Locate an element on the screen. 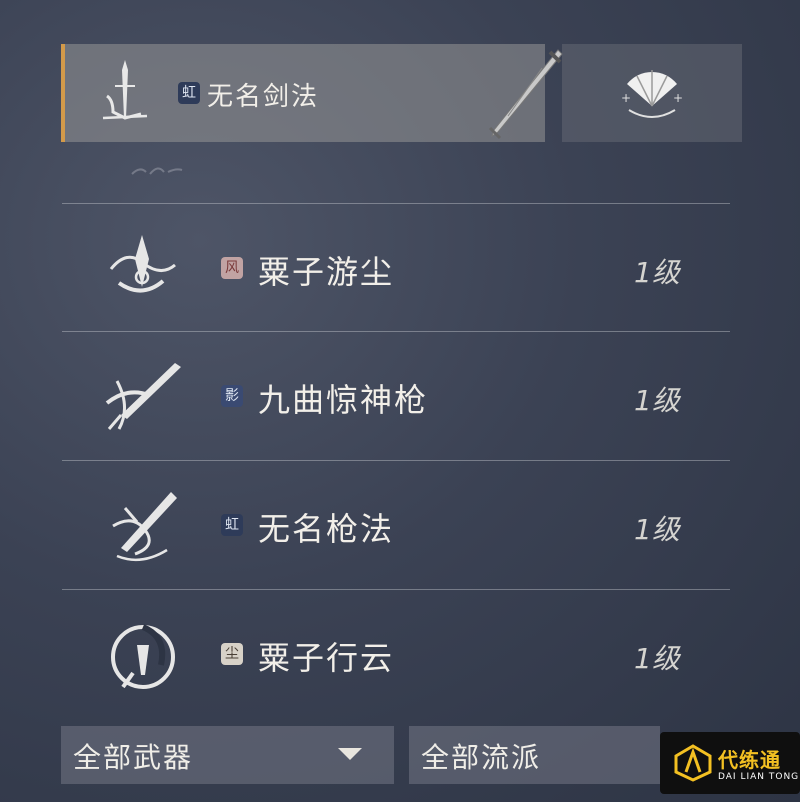 The image size is (800, 802). sword-icon is located at coordinates (525, 94).